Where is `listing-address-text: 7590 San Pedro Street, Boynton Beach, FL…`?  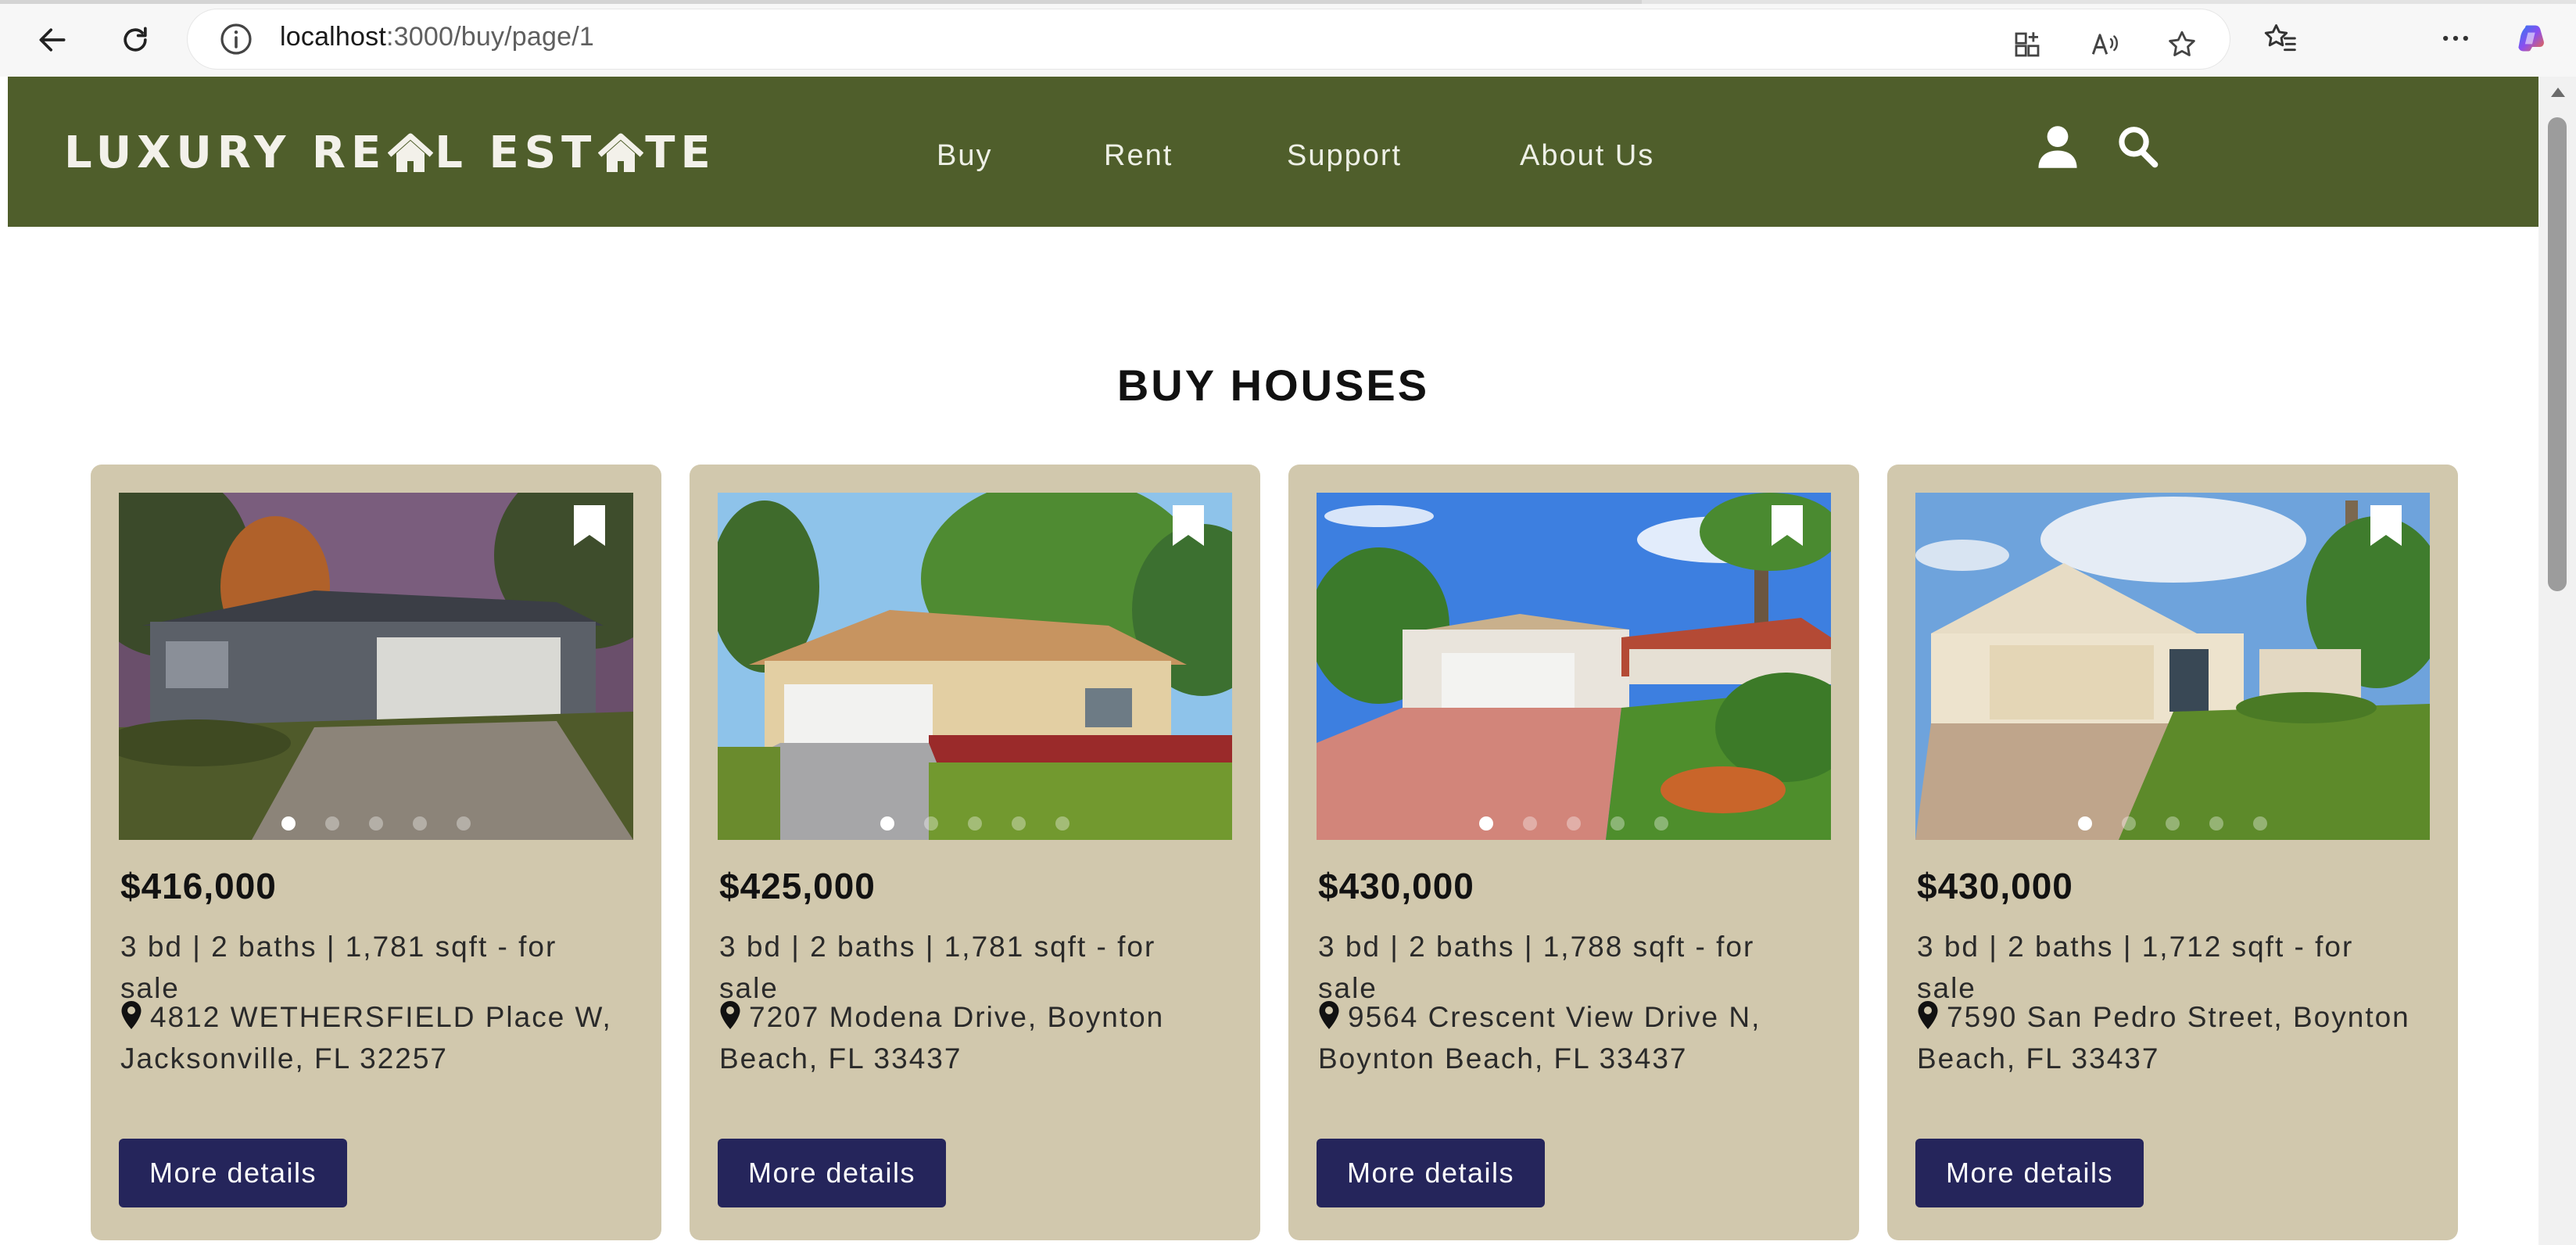
listing-address-text: 7590 San Pedro Street, Boynton Beach, FL… is located at coordinates (2163, 1038).